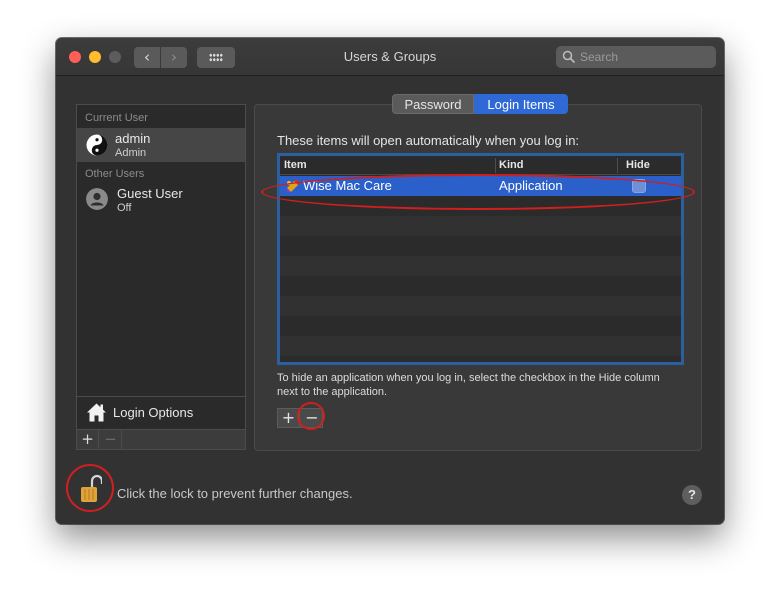  What do you see at coordinates (116, 118) in the screenshot?
I see `current-user-header: Current User` at bounding box center [116, 118].